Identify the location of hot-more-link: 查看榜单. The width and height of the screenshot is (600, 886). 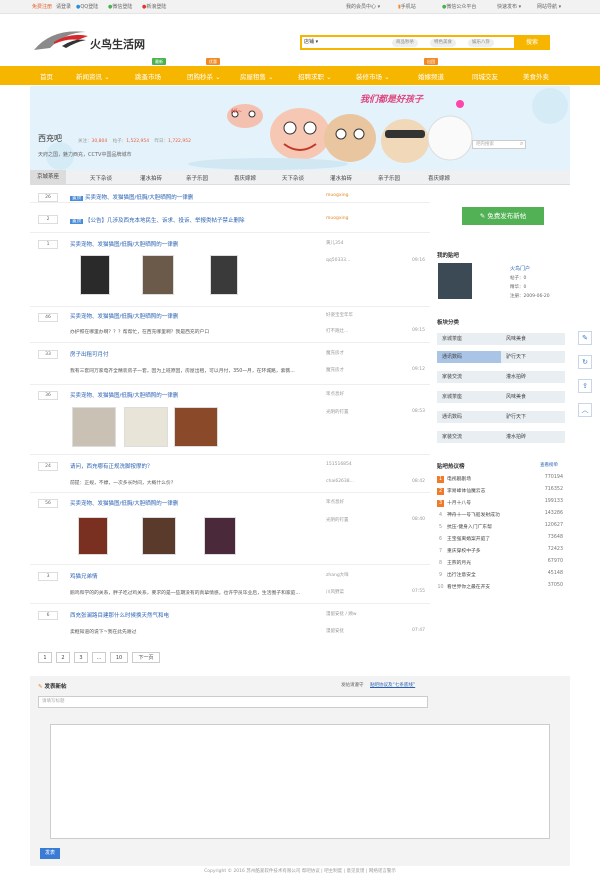
(549, 465).